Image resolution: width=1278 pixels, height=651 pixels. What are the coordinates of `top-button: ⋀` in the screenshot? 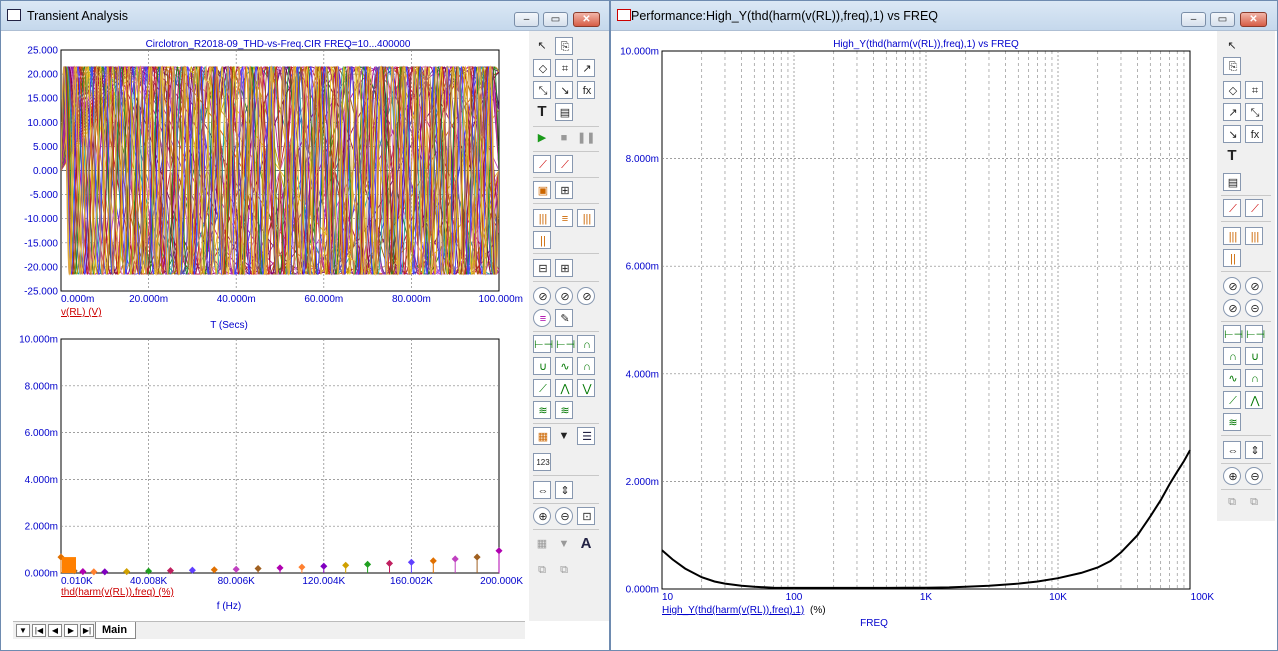 It's located at (564, 388).